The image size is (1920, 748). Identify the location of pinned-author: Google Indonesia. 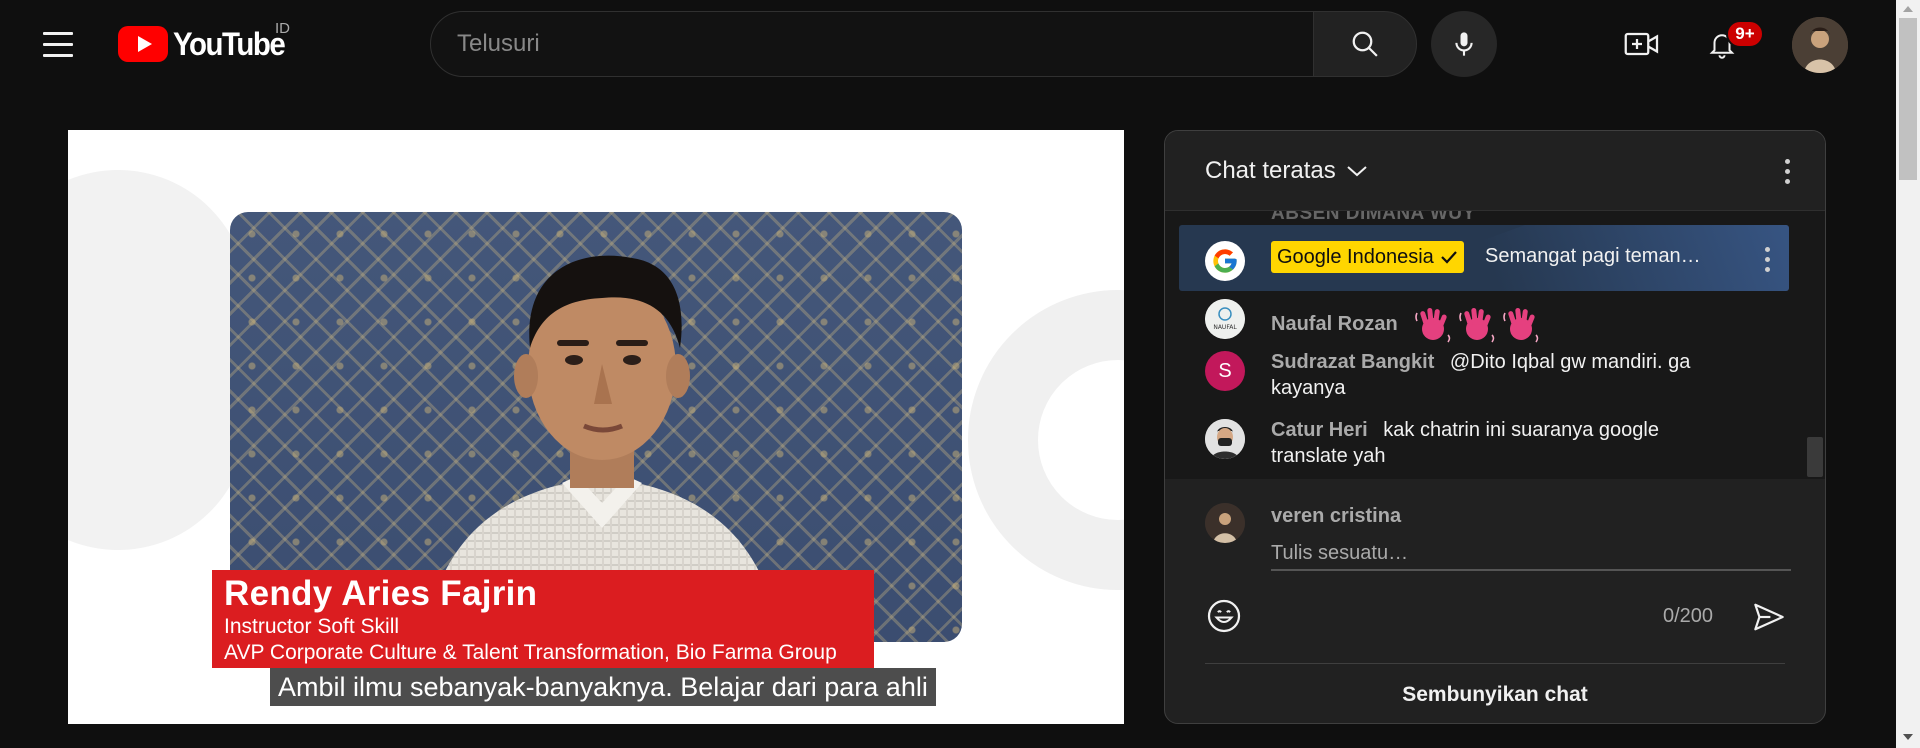
(1355, 256).